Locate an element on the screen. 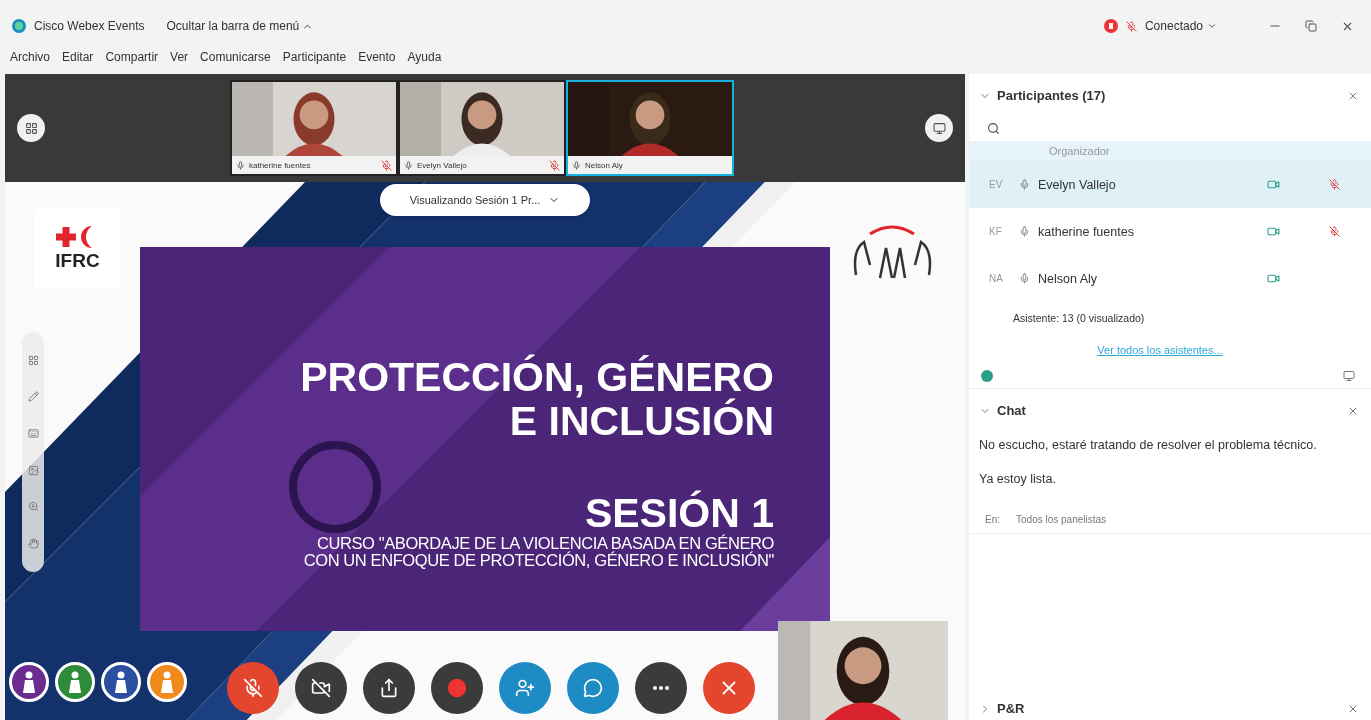  record-button is located at coordinates (457, 688).